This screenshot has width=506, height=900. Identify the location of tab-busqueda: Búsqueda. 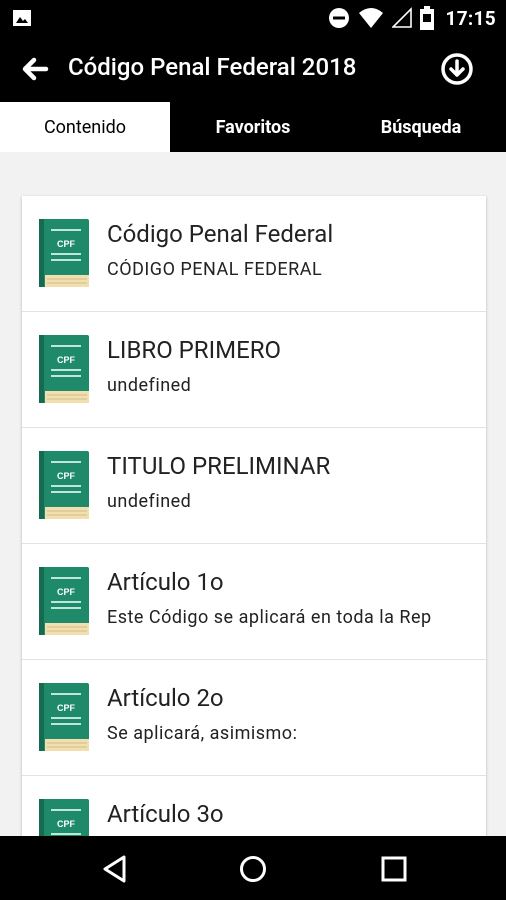
(421, 127).